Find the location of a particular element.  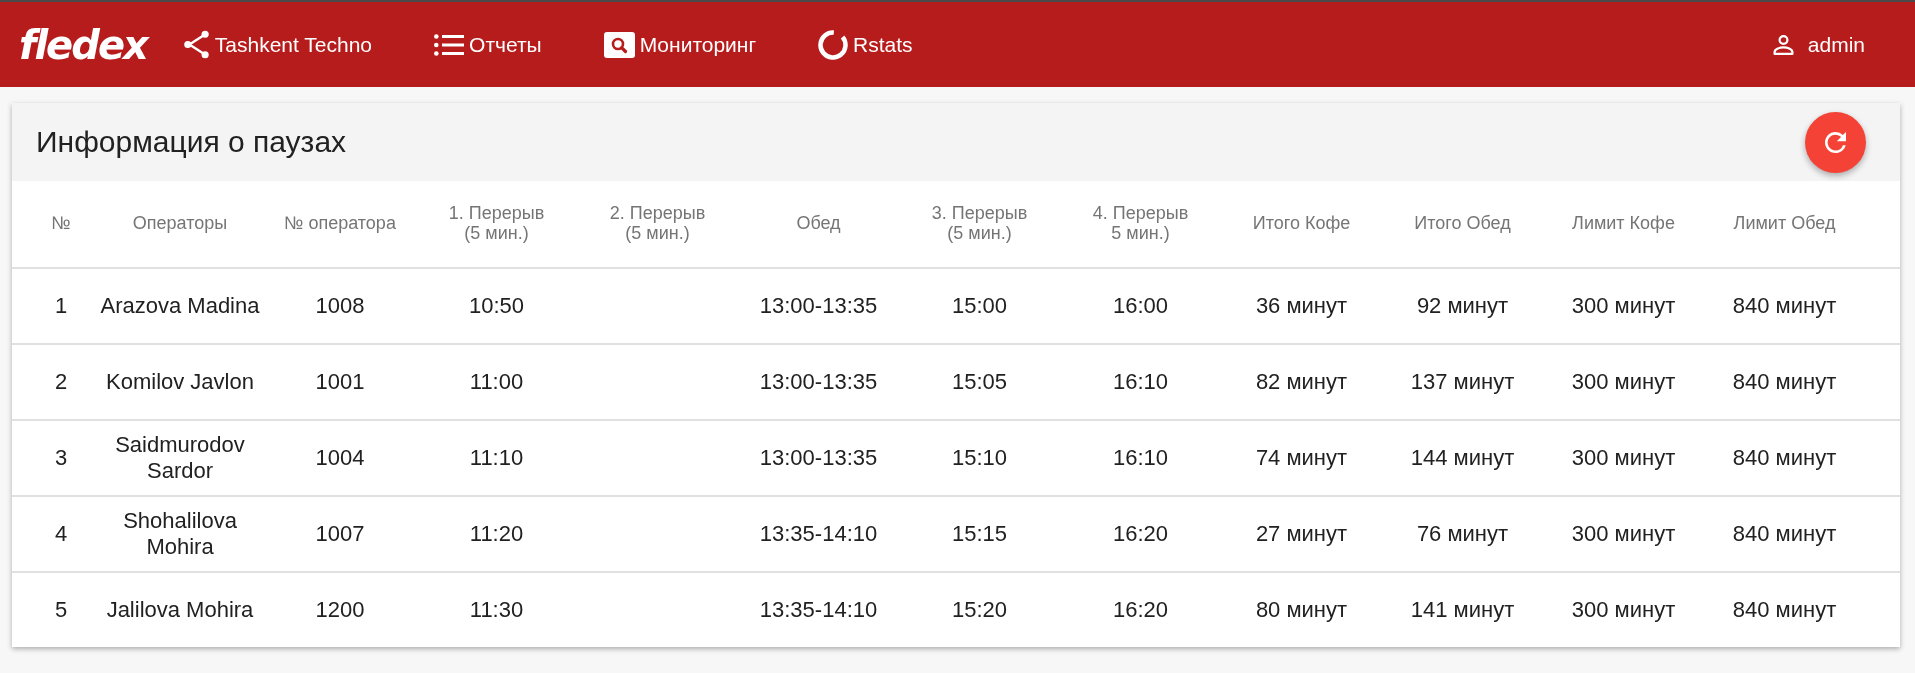

table-cell: 4 is located at coordinates (61, 534).